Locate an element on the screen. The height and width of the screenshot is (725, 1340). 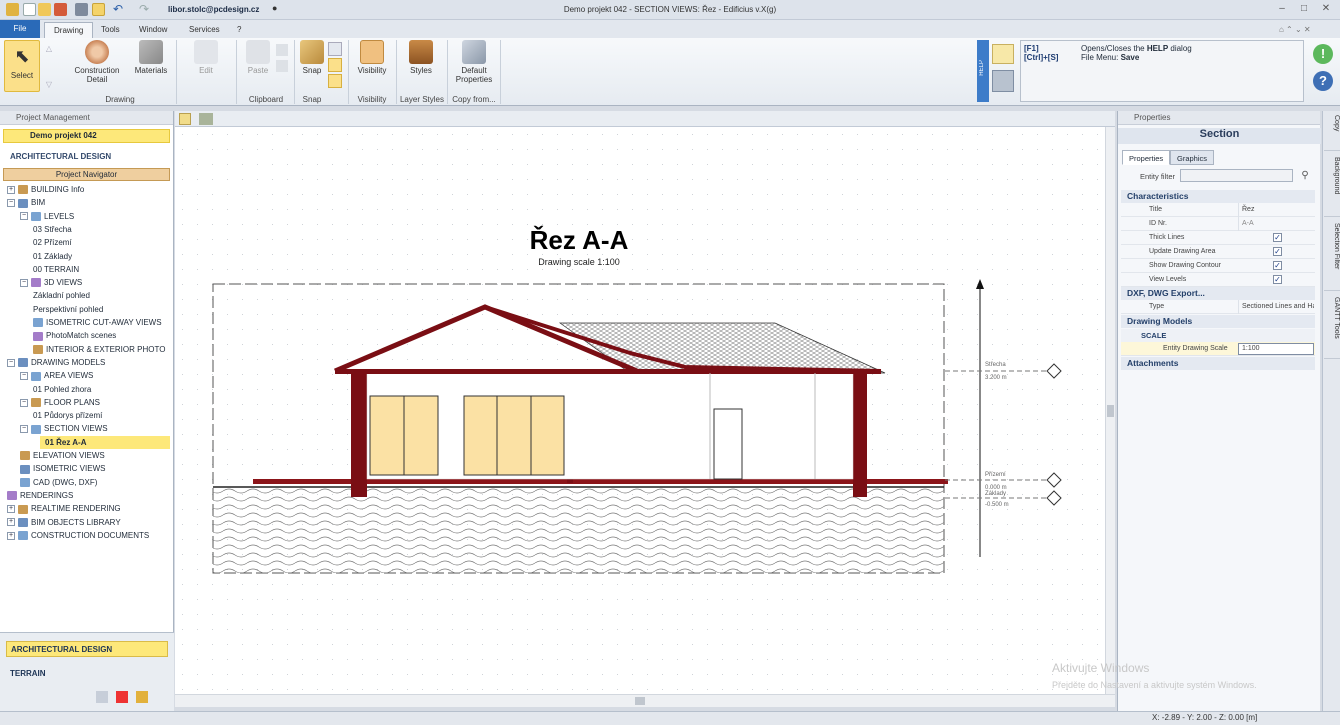
side-tab-selection-filter: Selection Filter is located at coordinates (1332, 255).